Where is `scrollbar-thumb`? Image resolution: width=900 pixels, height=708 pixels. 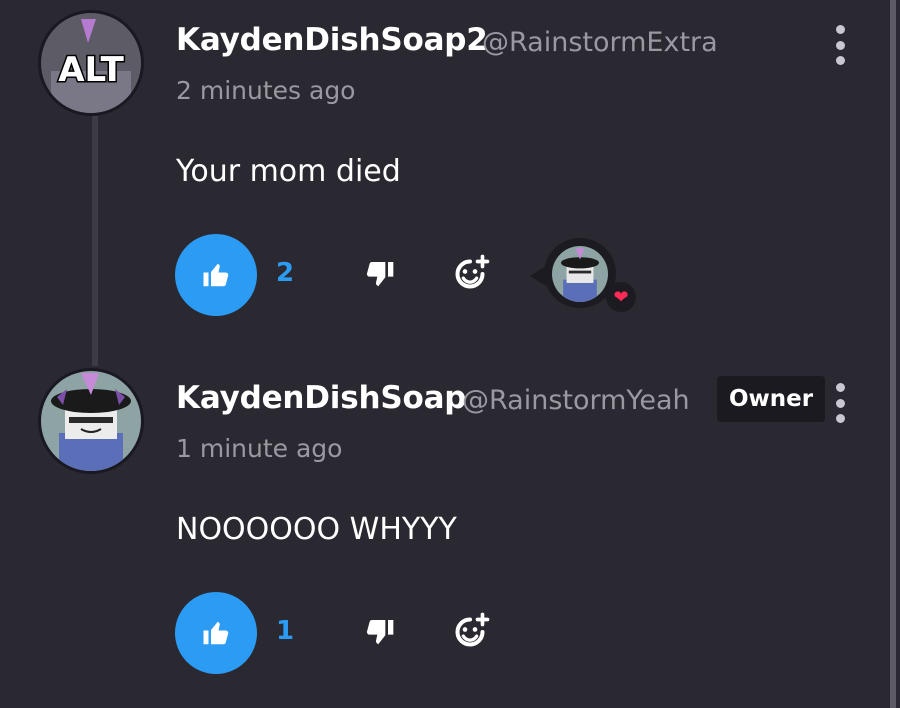 scrollbar-thumb is located at coordinates (893, 354).